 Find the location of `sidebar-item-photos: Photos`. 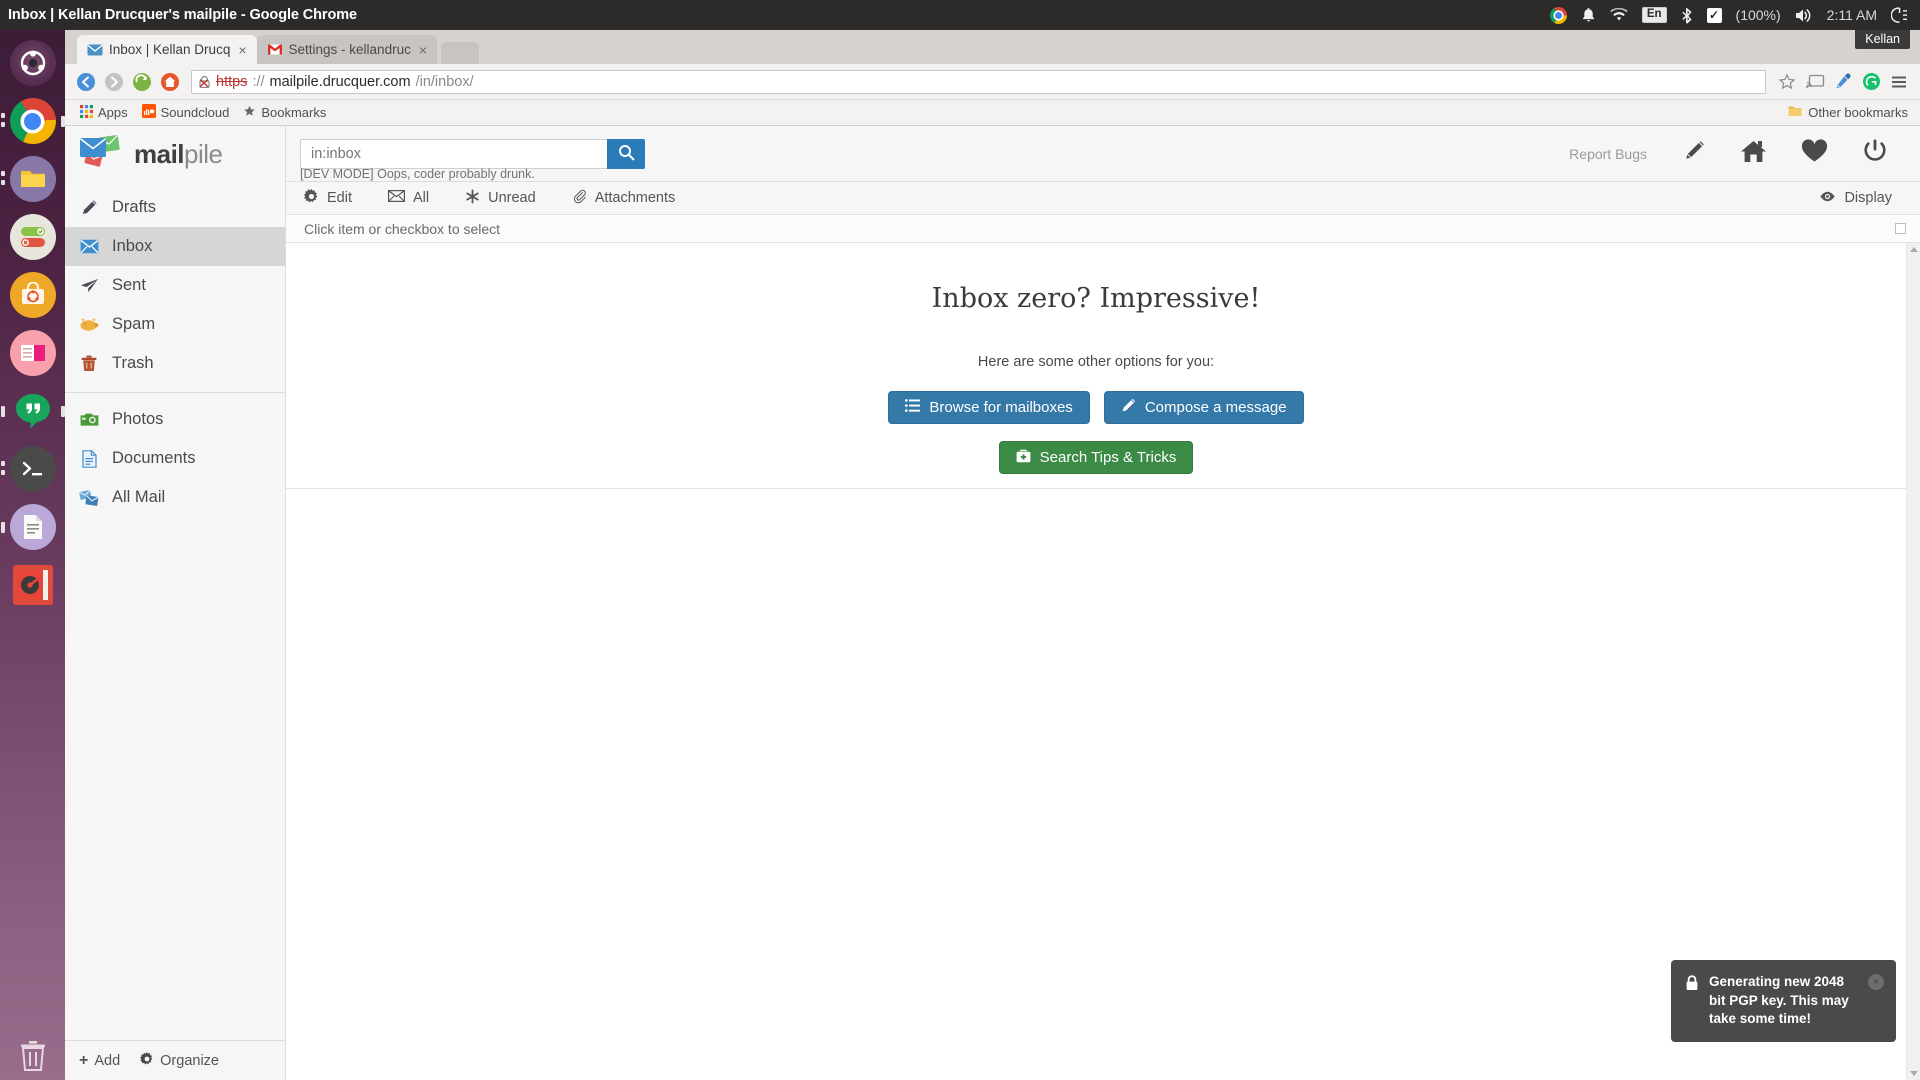

sidebar-item-photos: Photos is located at coordinates (175, 419).